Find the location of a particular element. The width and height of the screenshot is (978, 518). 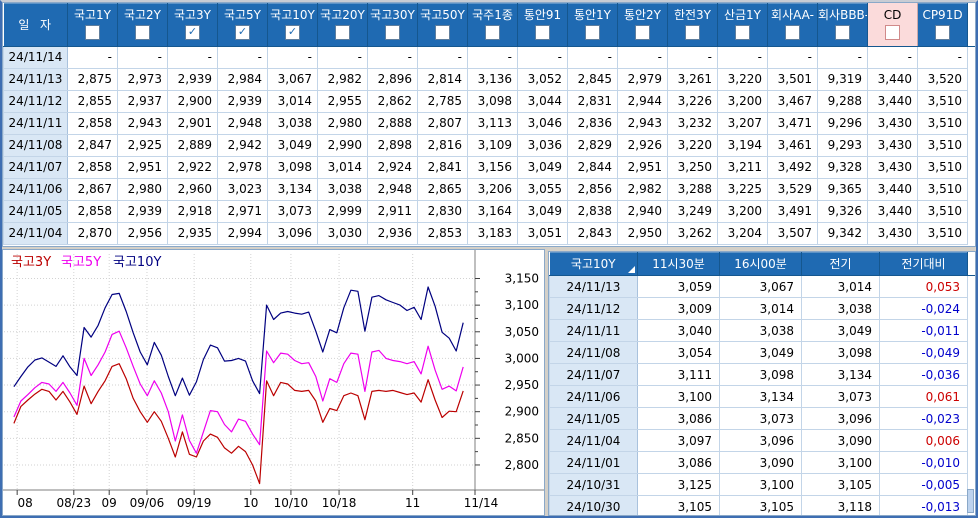

column-header-국고30Y: 국고30Y is located at coordinates (392, 25).